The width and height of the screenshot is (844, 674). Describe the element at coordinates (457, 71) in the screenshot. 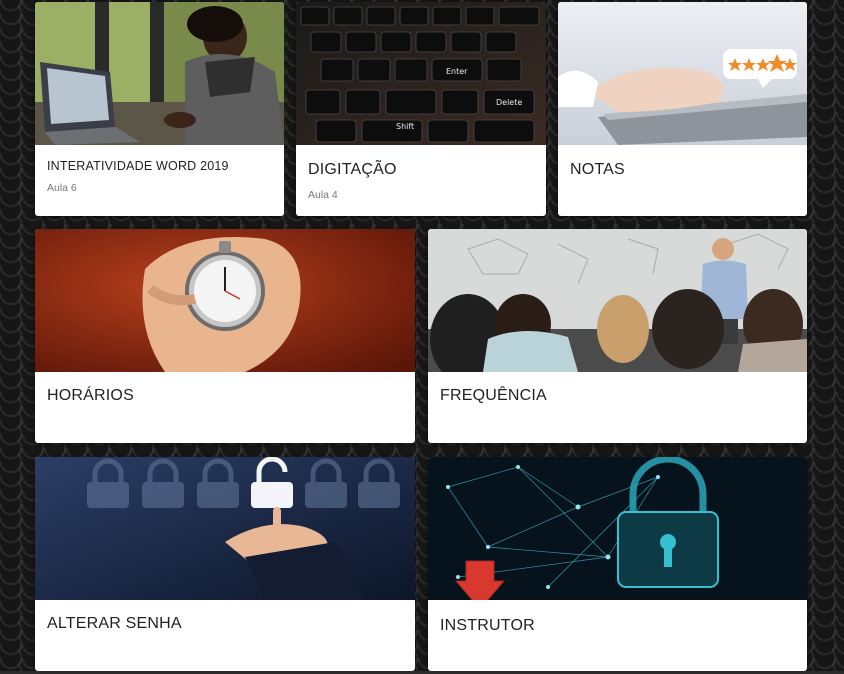

I see `svg-text: Enter` at that location.